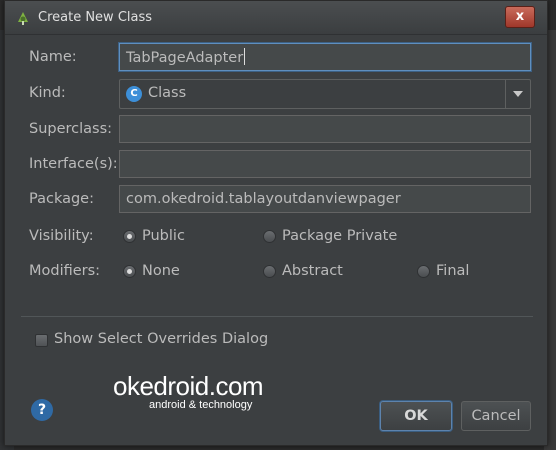  What do you see at coordinates (452, 271) in the screenshot?
I see `modifiers-final-label: Final` at bounding box center [452, 271].